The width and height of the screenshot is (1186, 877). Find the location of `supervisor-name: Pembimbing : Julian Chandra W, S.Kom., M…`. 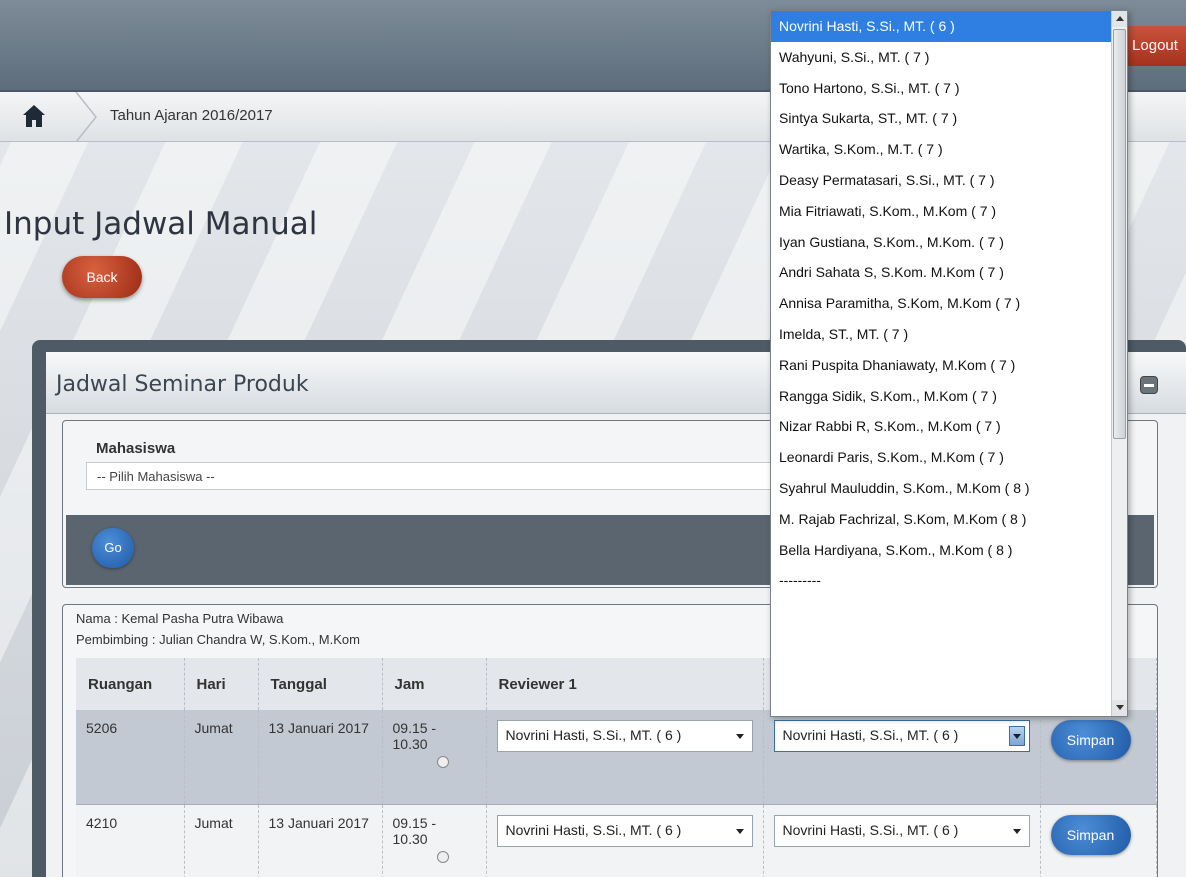

supervisor-name: Pembimbing : Julian Chandra W, S.Kom., M… is located at coordinates (218, 639).